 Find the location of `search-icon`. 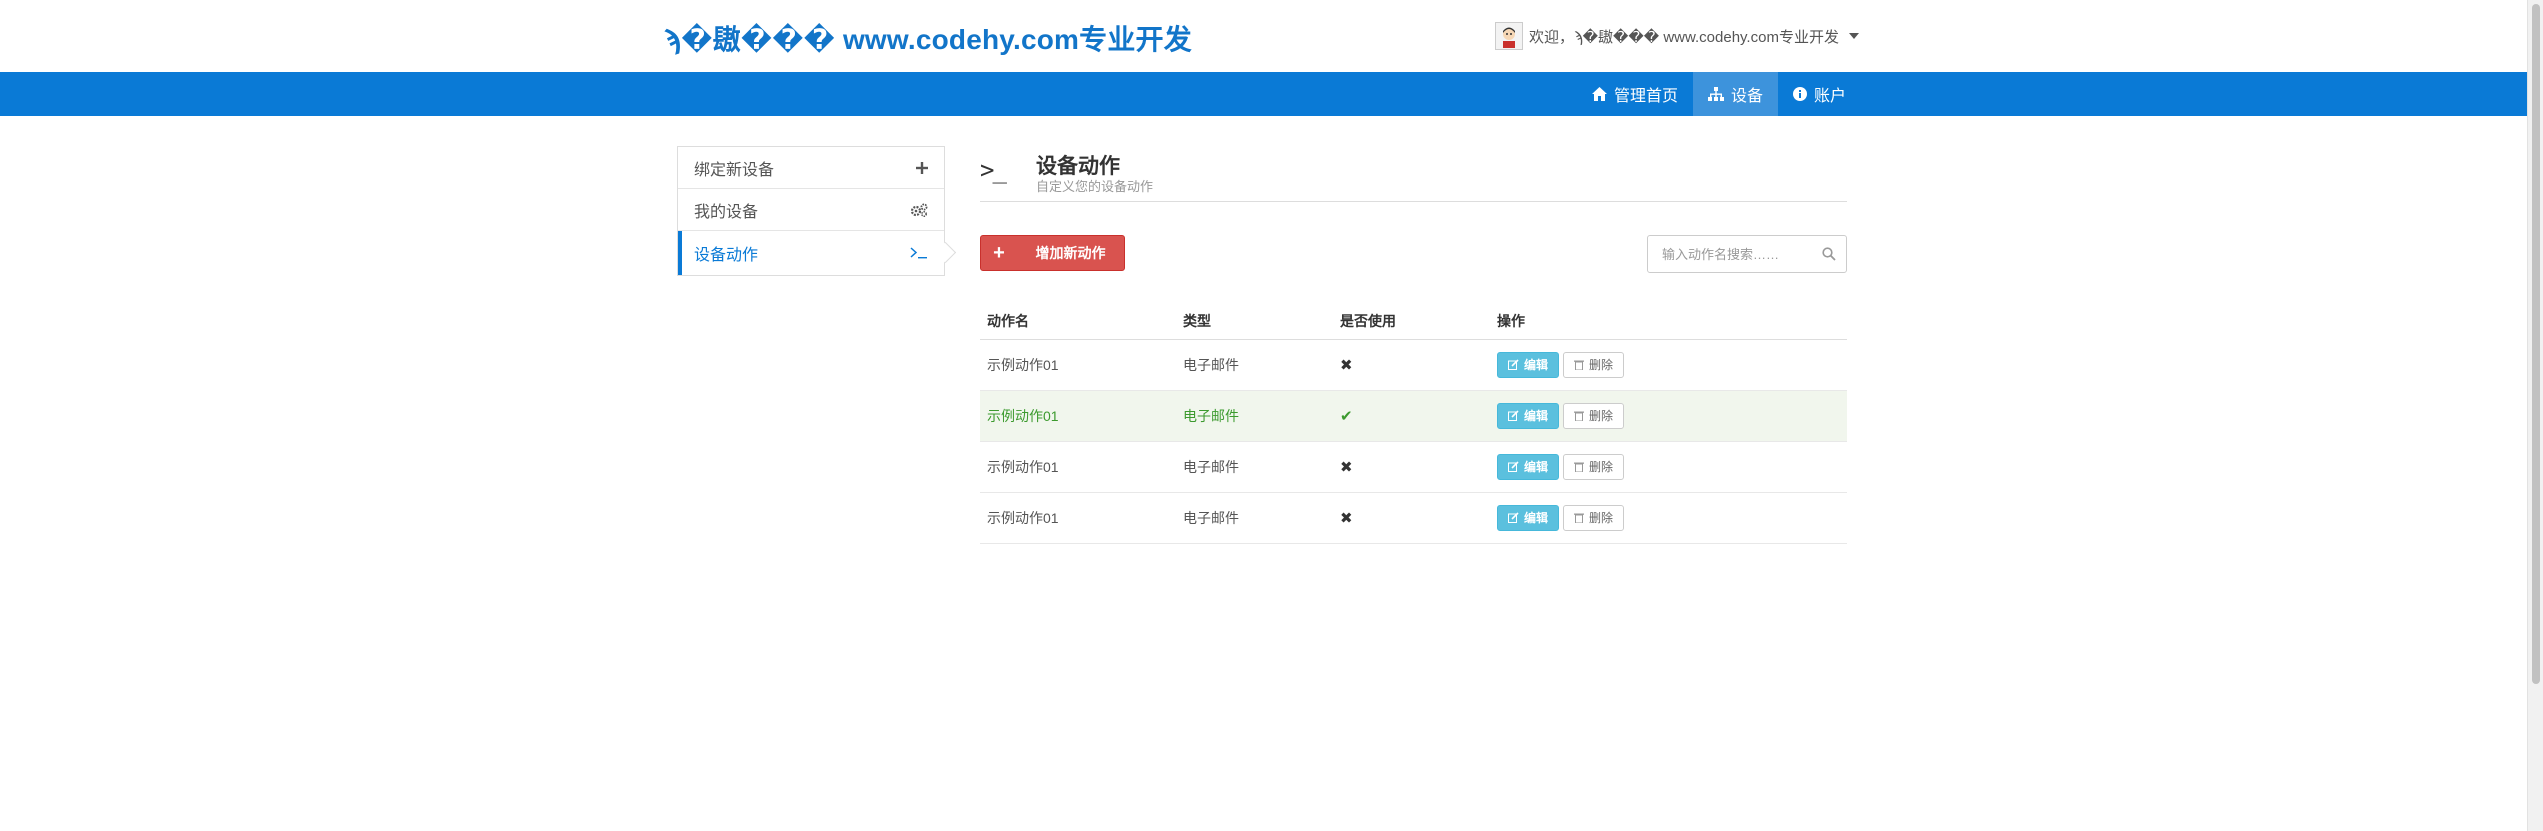

search-icon is located at coordinates (1829, 254).